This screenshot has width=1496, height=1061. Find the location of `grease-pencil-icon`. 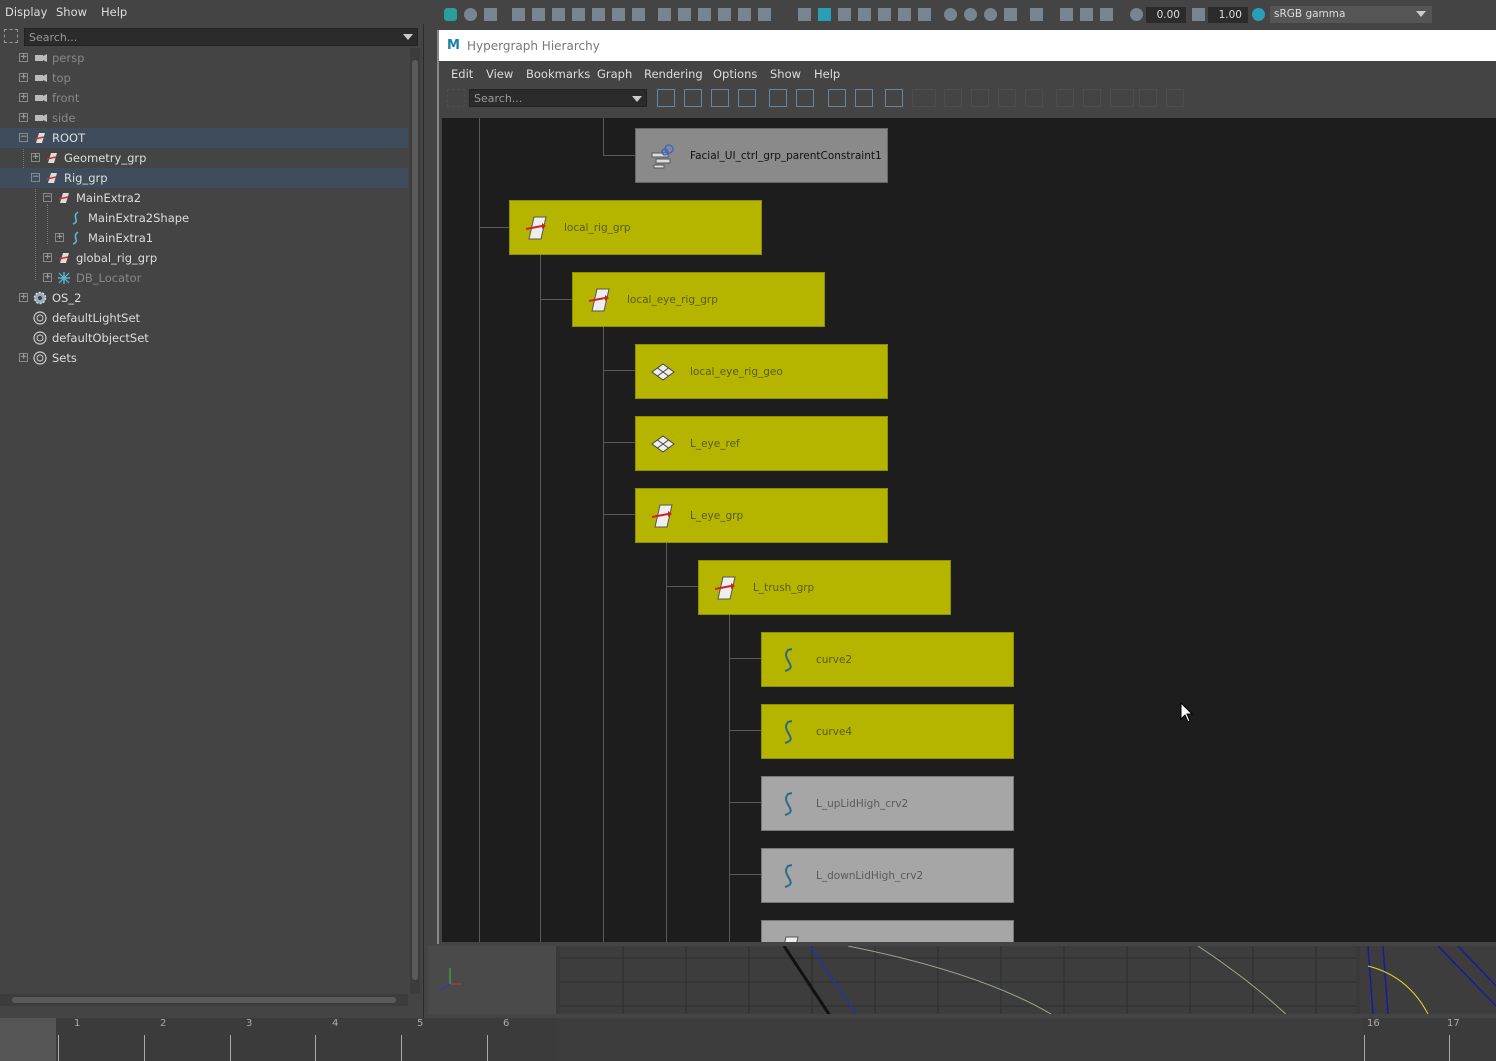

grease-pencil-icon is located at coordinates (578, 14).